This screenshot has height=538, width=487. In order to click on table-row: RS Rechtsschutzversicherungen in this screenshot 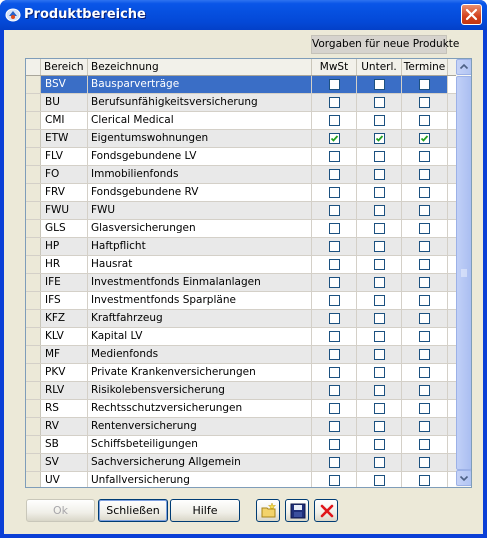, I will do `click(241, 409)`.